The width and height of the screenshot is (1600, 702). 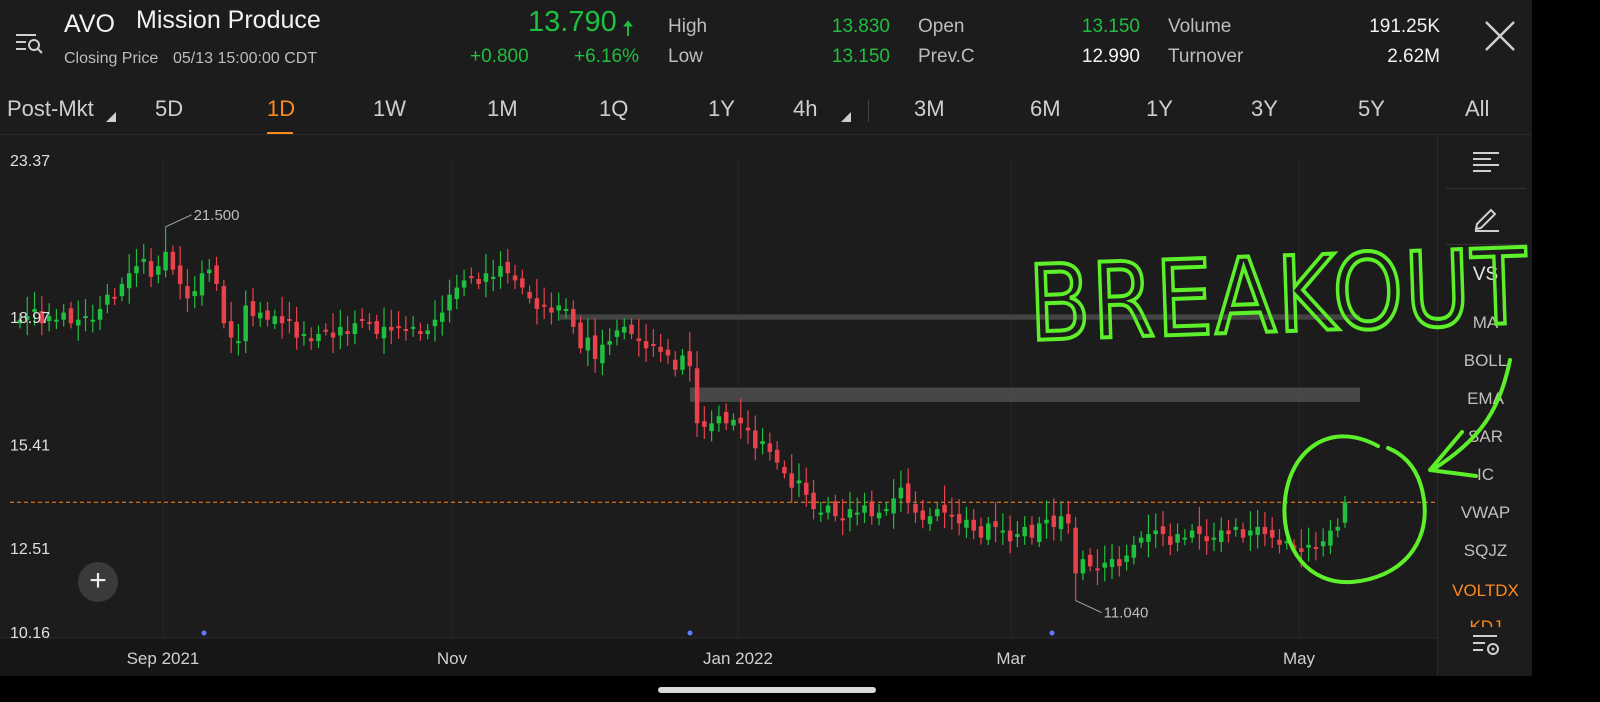 What do you see at coordinates (1485, 361) in the screenshot?
I see `indicator-boll: BOLL` at bounding box center [1485, 361].